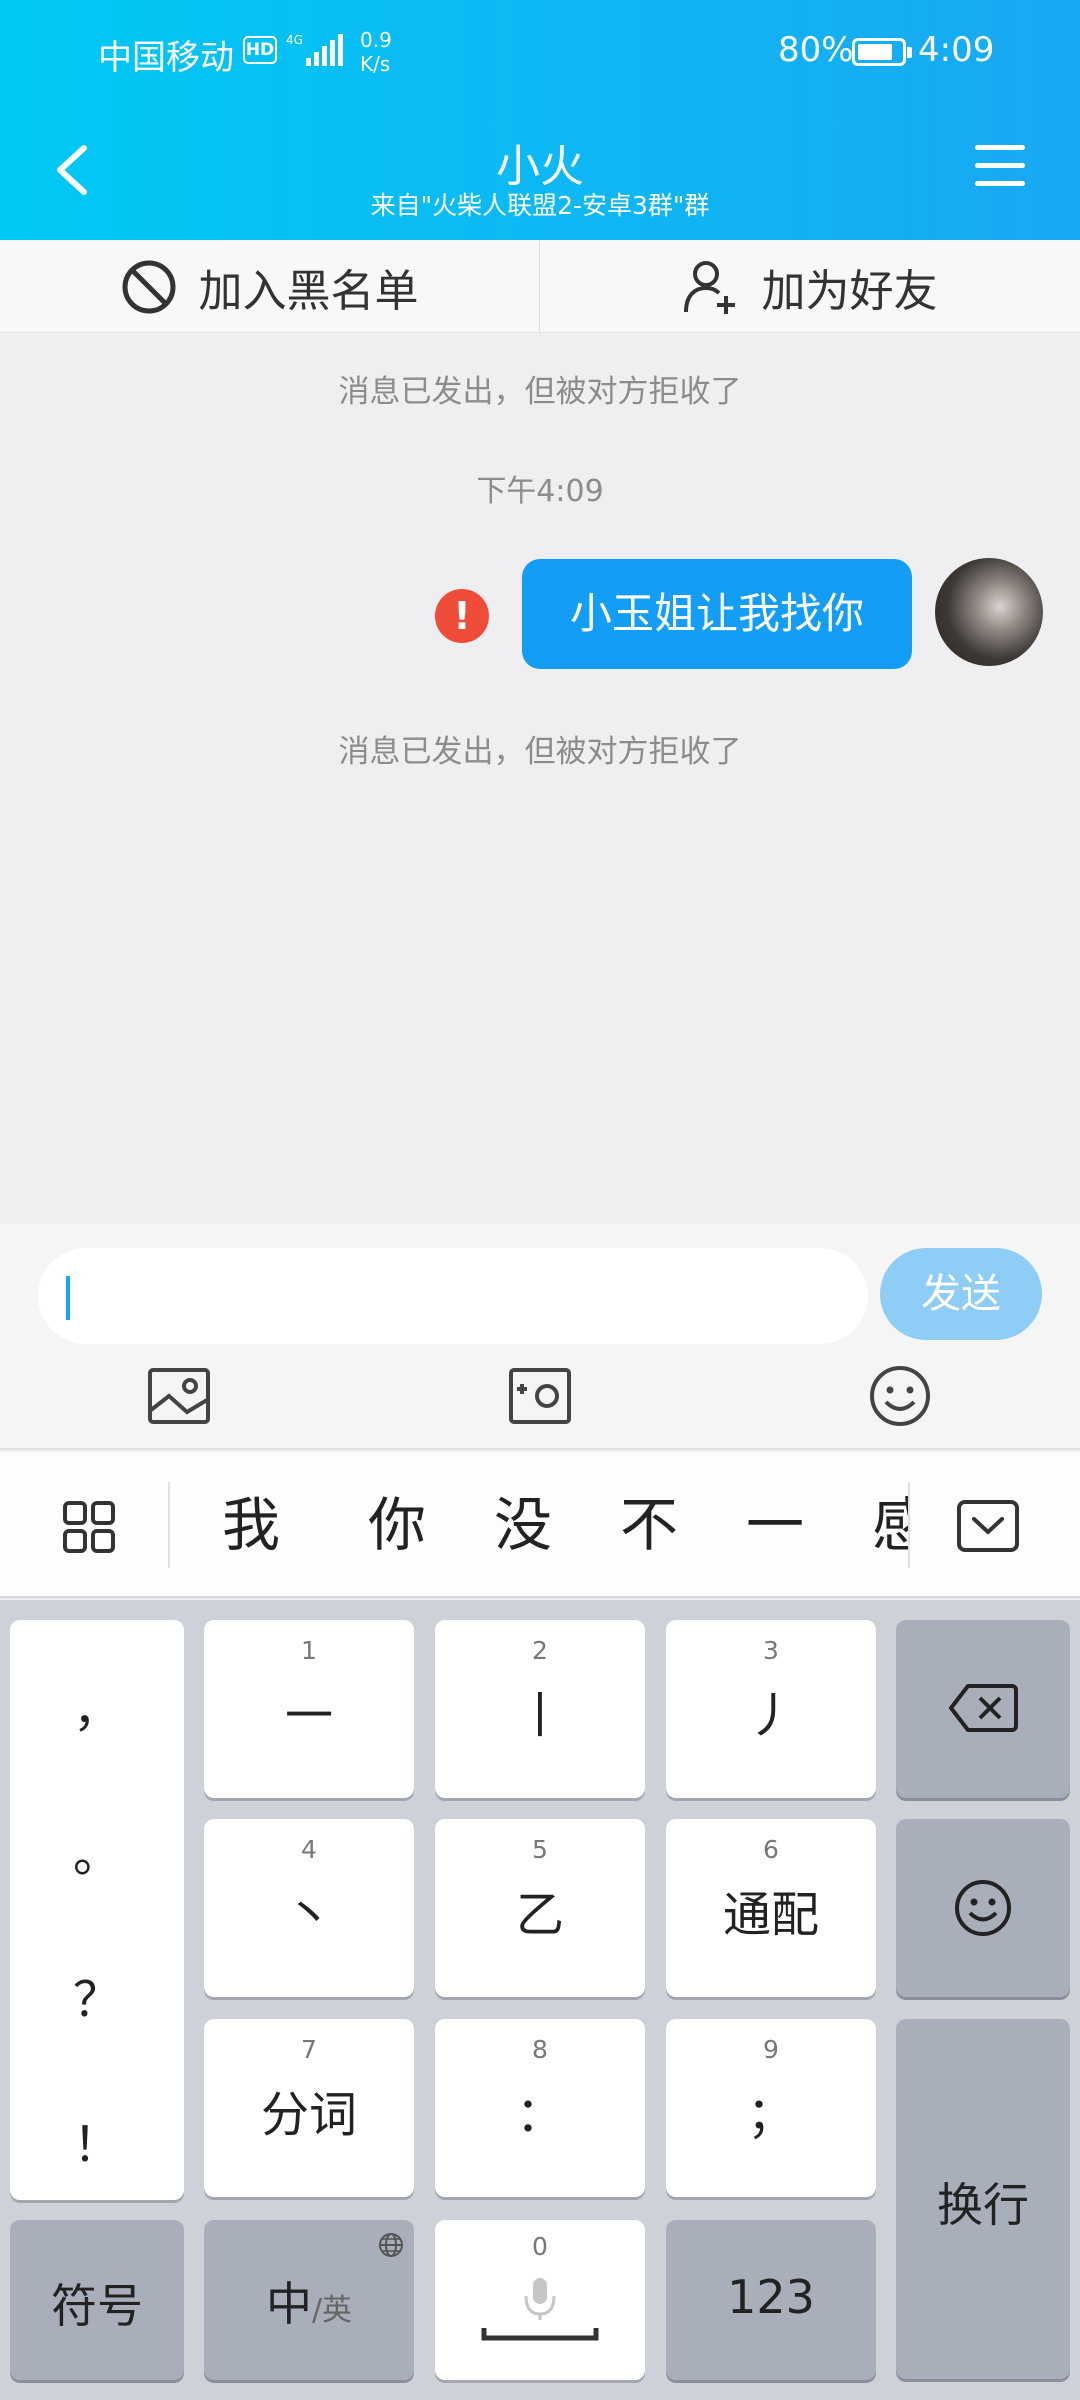  Describe the element at coordinates (97, 2306) in the screenshot. I see `symbols-label: 符号` at that location.